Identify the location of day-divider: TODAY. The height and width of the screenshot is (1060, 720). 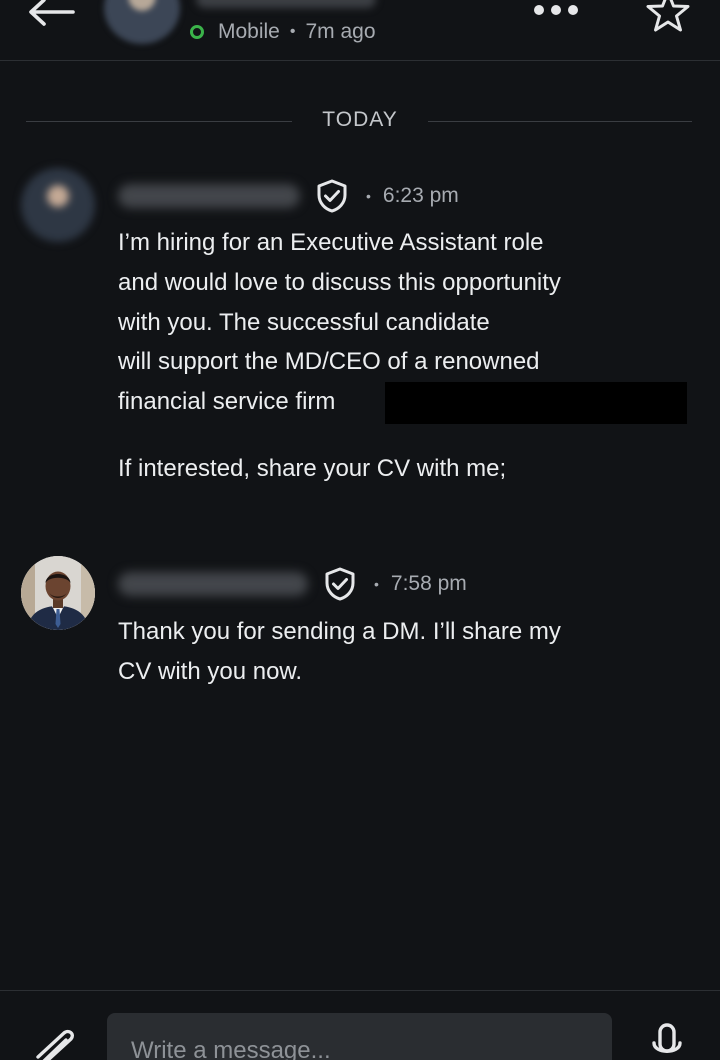
(359, 121).